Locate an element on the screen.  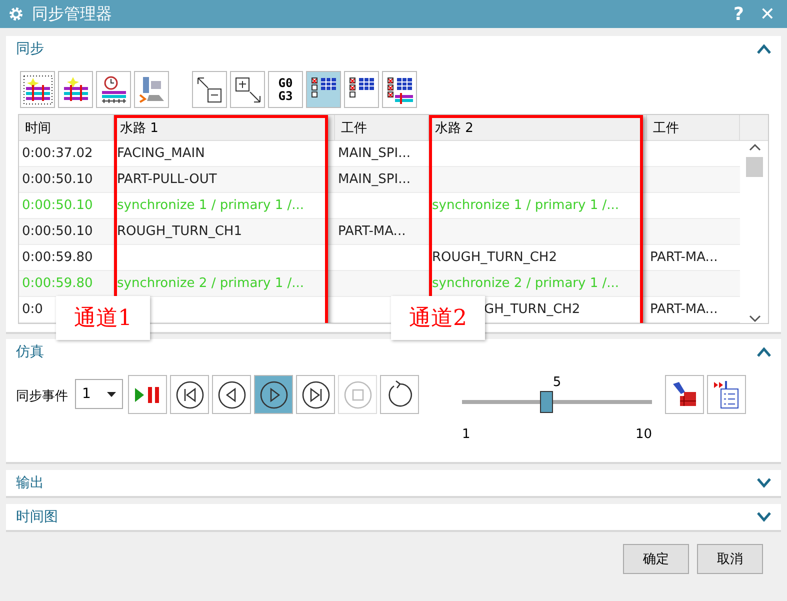
checklist-table-icon is located at coordinates (399, 89).